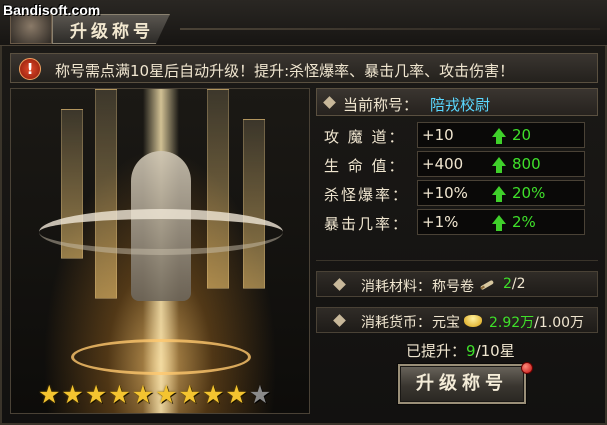  I want to click on stat-row-crit-rate: 暴击几率： +1% 2%, so click(457, 222).